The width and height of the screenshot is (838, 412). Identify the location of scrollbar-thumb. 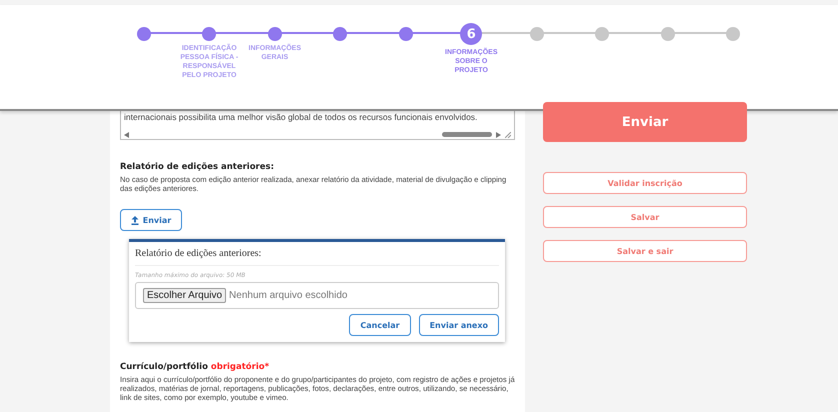
(467, 134).